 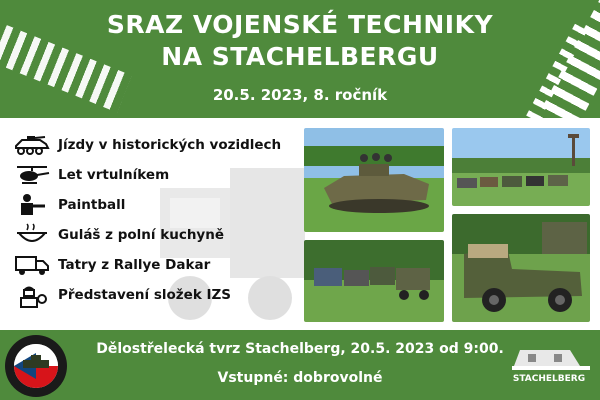 I want to click on feature-label: Let vrtulníkem, so click(x=114, y=175).